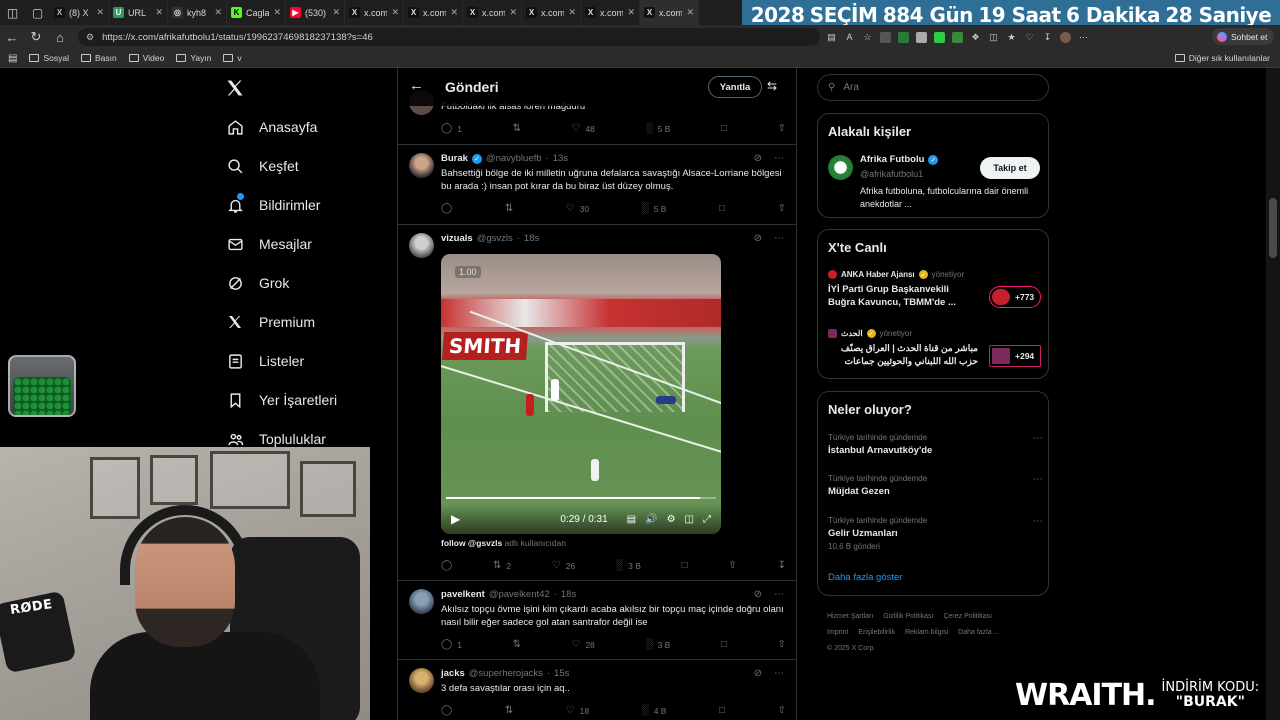 The width and height of the screenshot is (1280, 720). Describe the element at coordinates (876, 632) in the screenshot. I see `footer-link: Erişilebilirlik` at that location.